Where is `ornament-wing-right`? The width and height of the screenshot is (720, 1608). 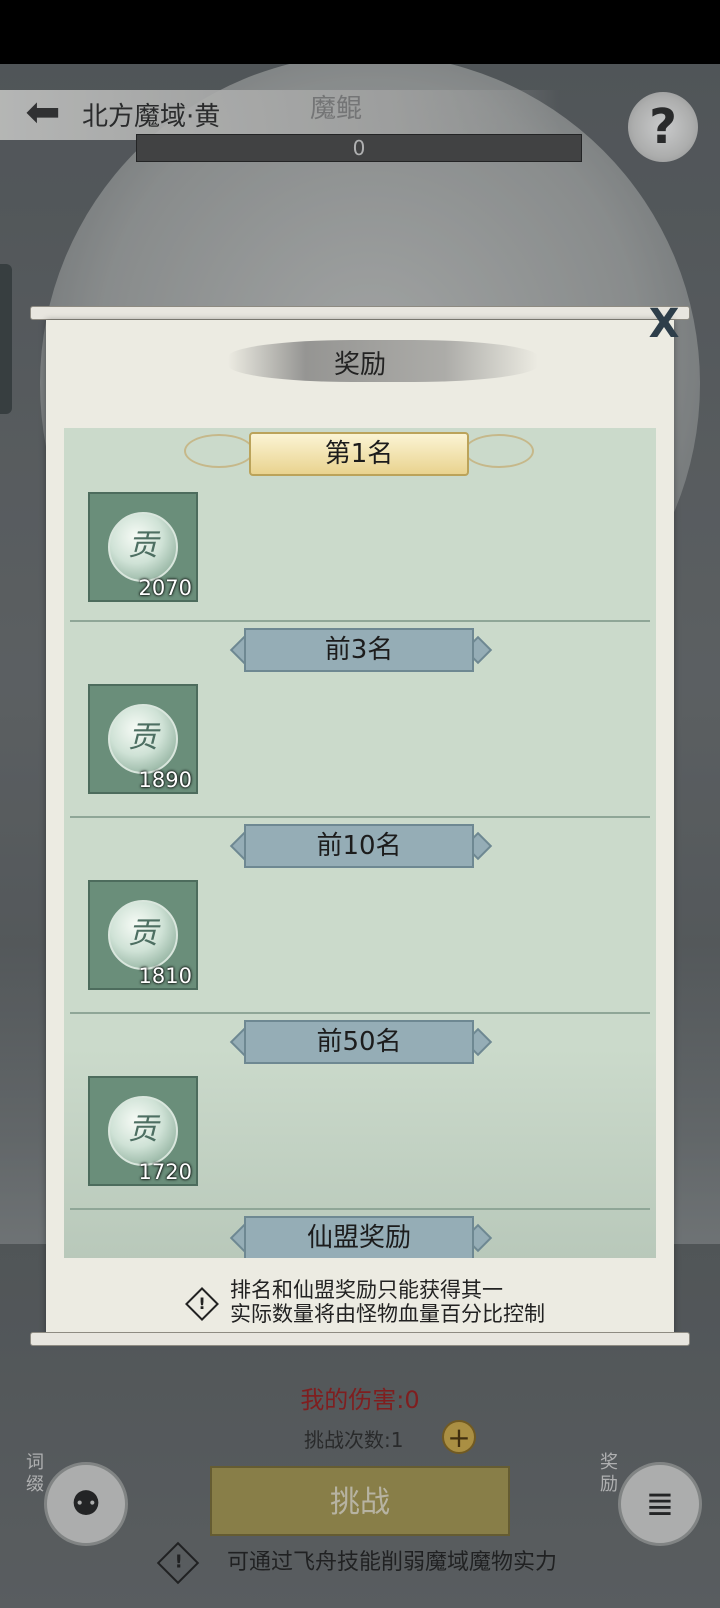 ornament-wing-right is located at coordinates (499, 451).